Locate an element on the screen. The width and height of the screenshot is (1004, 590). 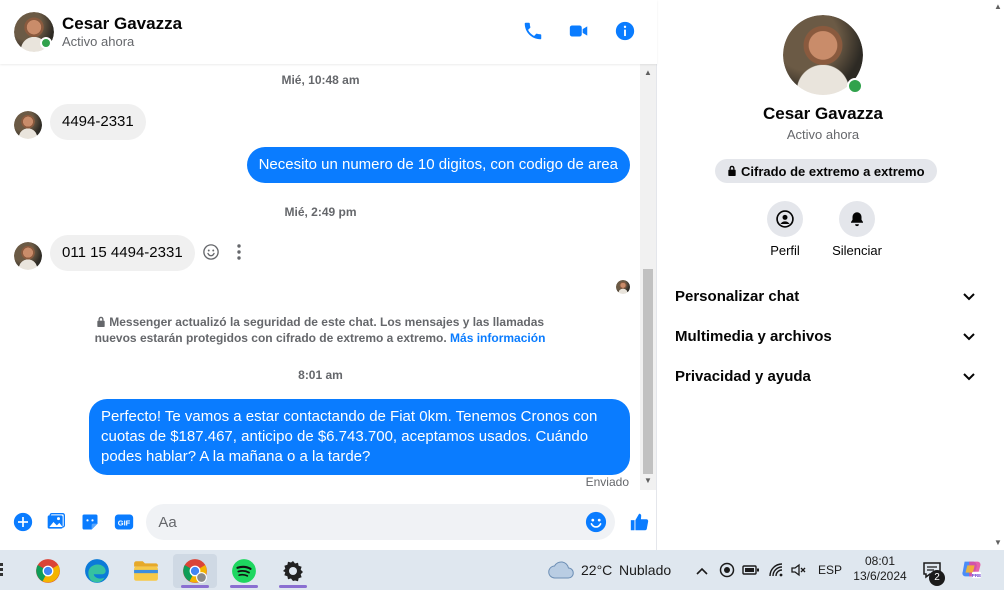
video-icon is located at coordinates (579, 31).